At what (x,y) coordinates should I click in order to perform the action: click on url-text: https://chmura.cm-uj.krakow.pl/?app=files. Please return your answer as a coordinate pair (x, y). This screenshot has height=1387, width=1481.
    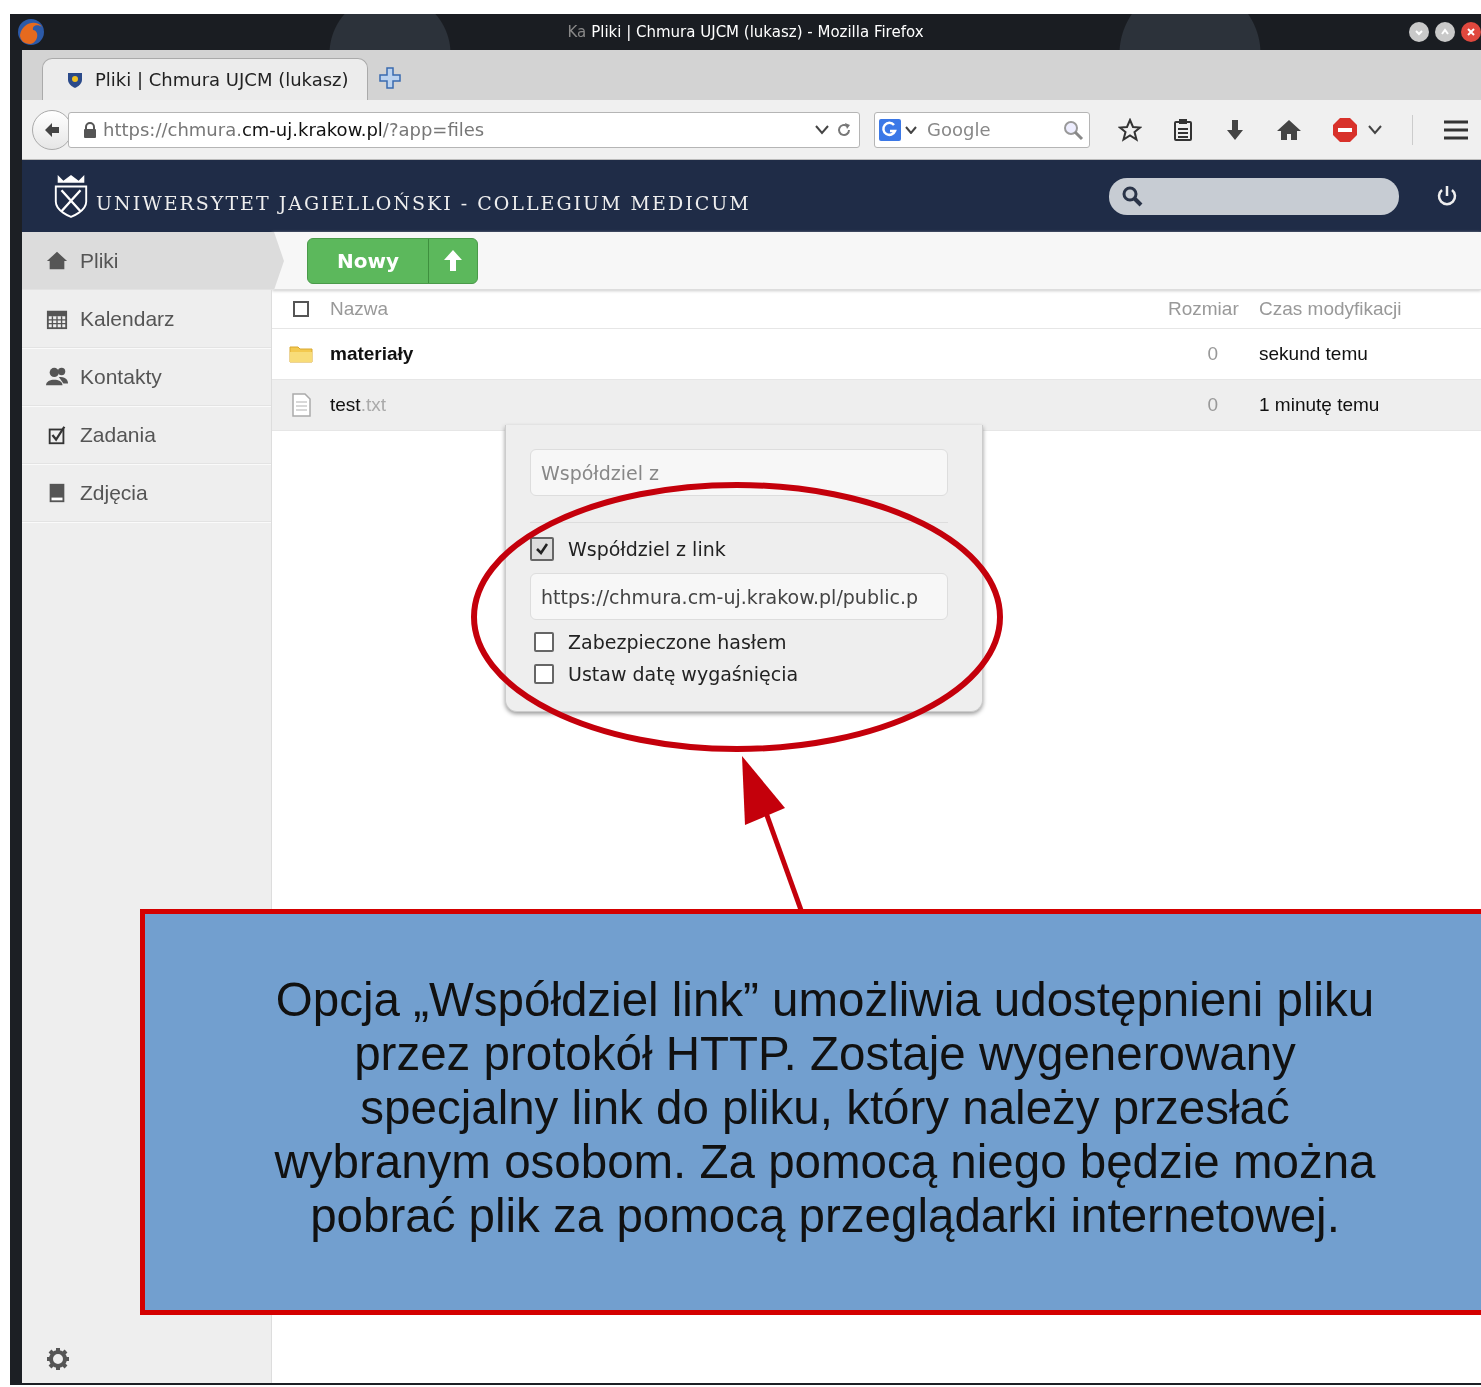
    Looking at the image, I should click on (294, 129).